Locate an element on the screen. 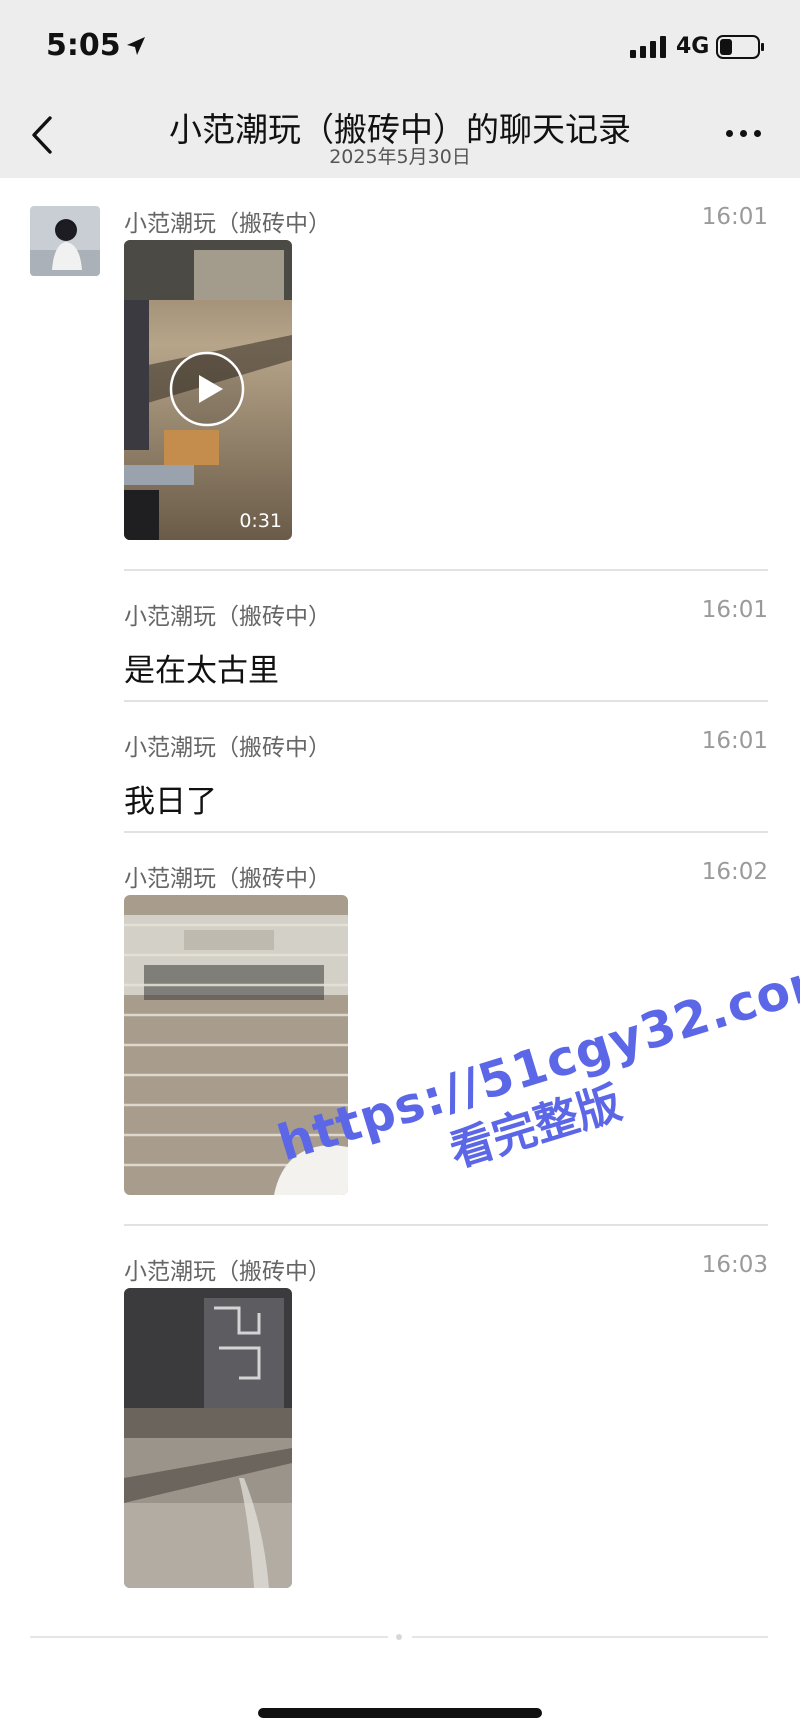 The height and width of the screenshot is (1733, 800). list-item: 小范潮玩（搬砖中） 16:01 我日了 is located at coordinates (446, 774).